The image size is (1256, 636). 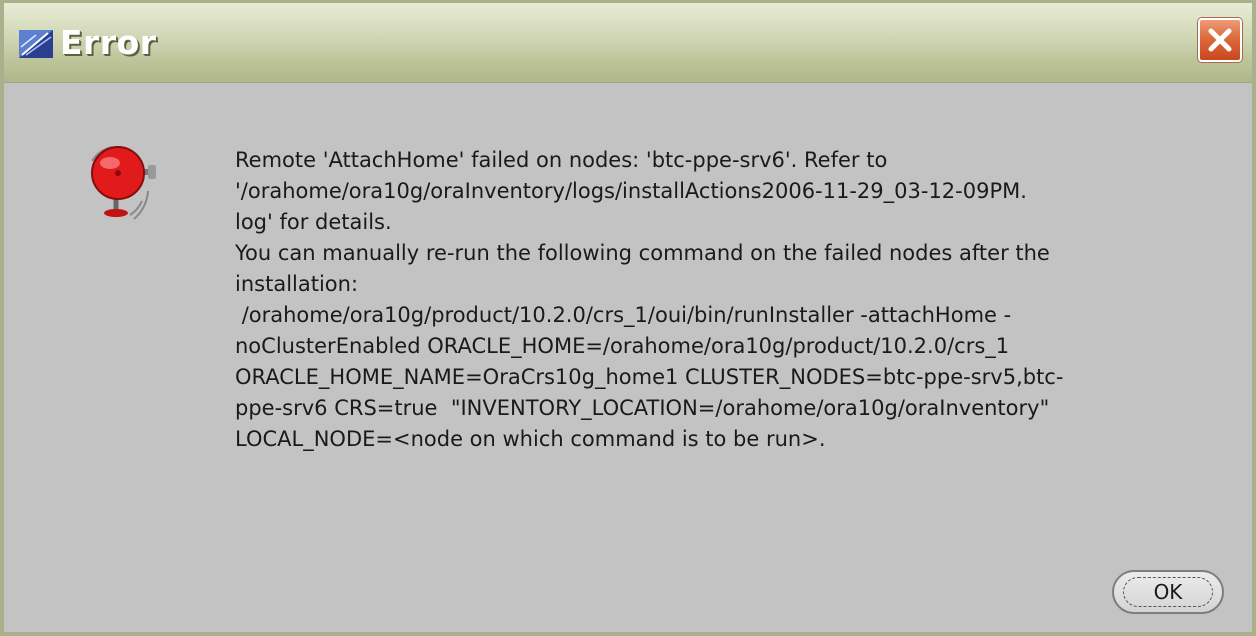 I want to click on close-icon, so click(x=1220, y=40).